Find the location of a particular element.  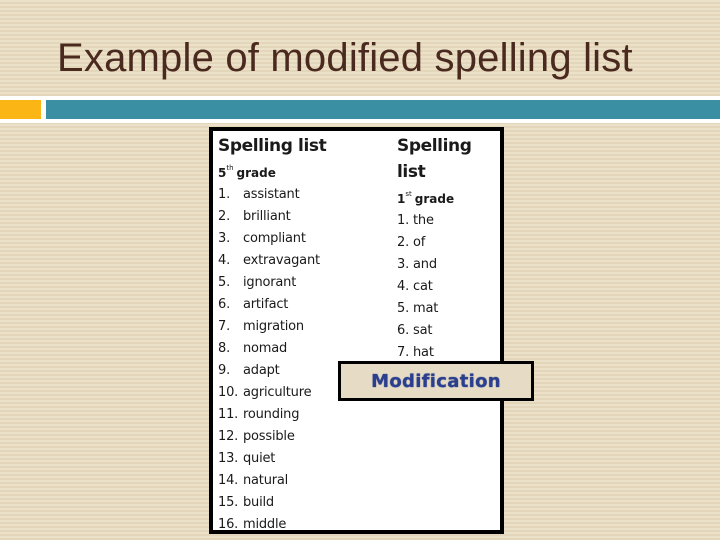

item-word: quiet is located at coordinates (259, 458).